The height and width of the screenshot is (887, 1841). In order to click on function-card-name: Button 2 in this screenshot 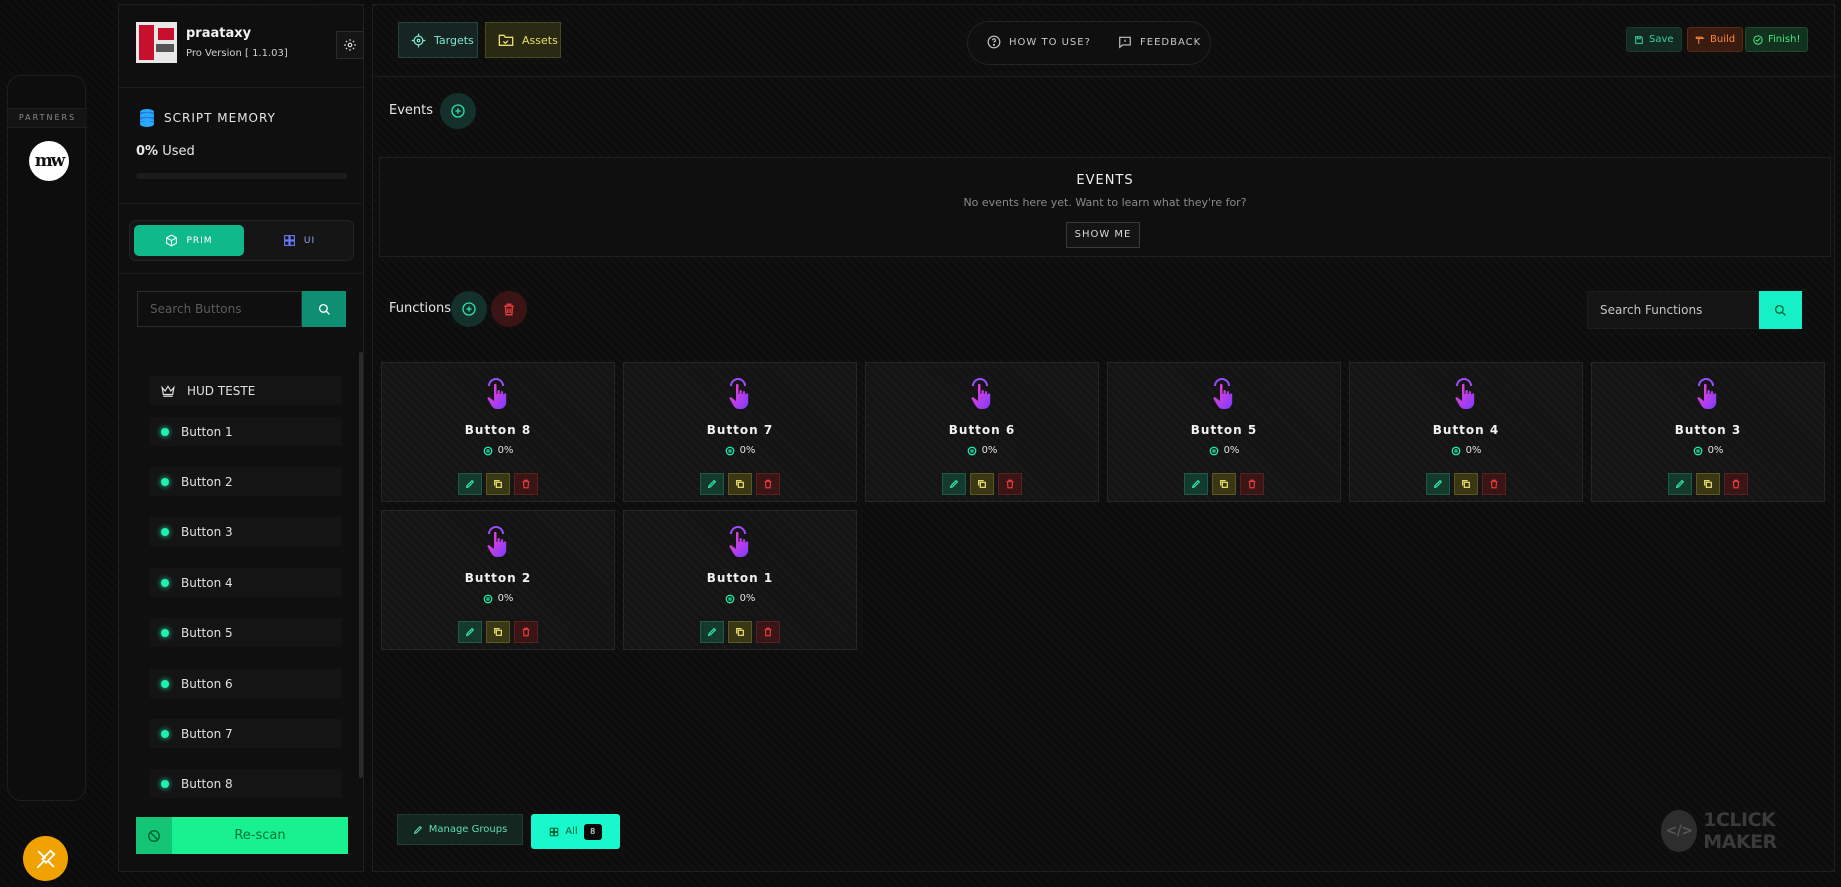, I will do `click(498, 578)`.